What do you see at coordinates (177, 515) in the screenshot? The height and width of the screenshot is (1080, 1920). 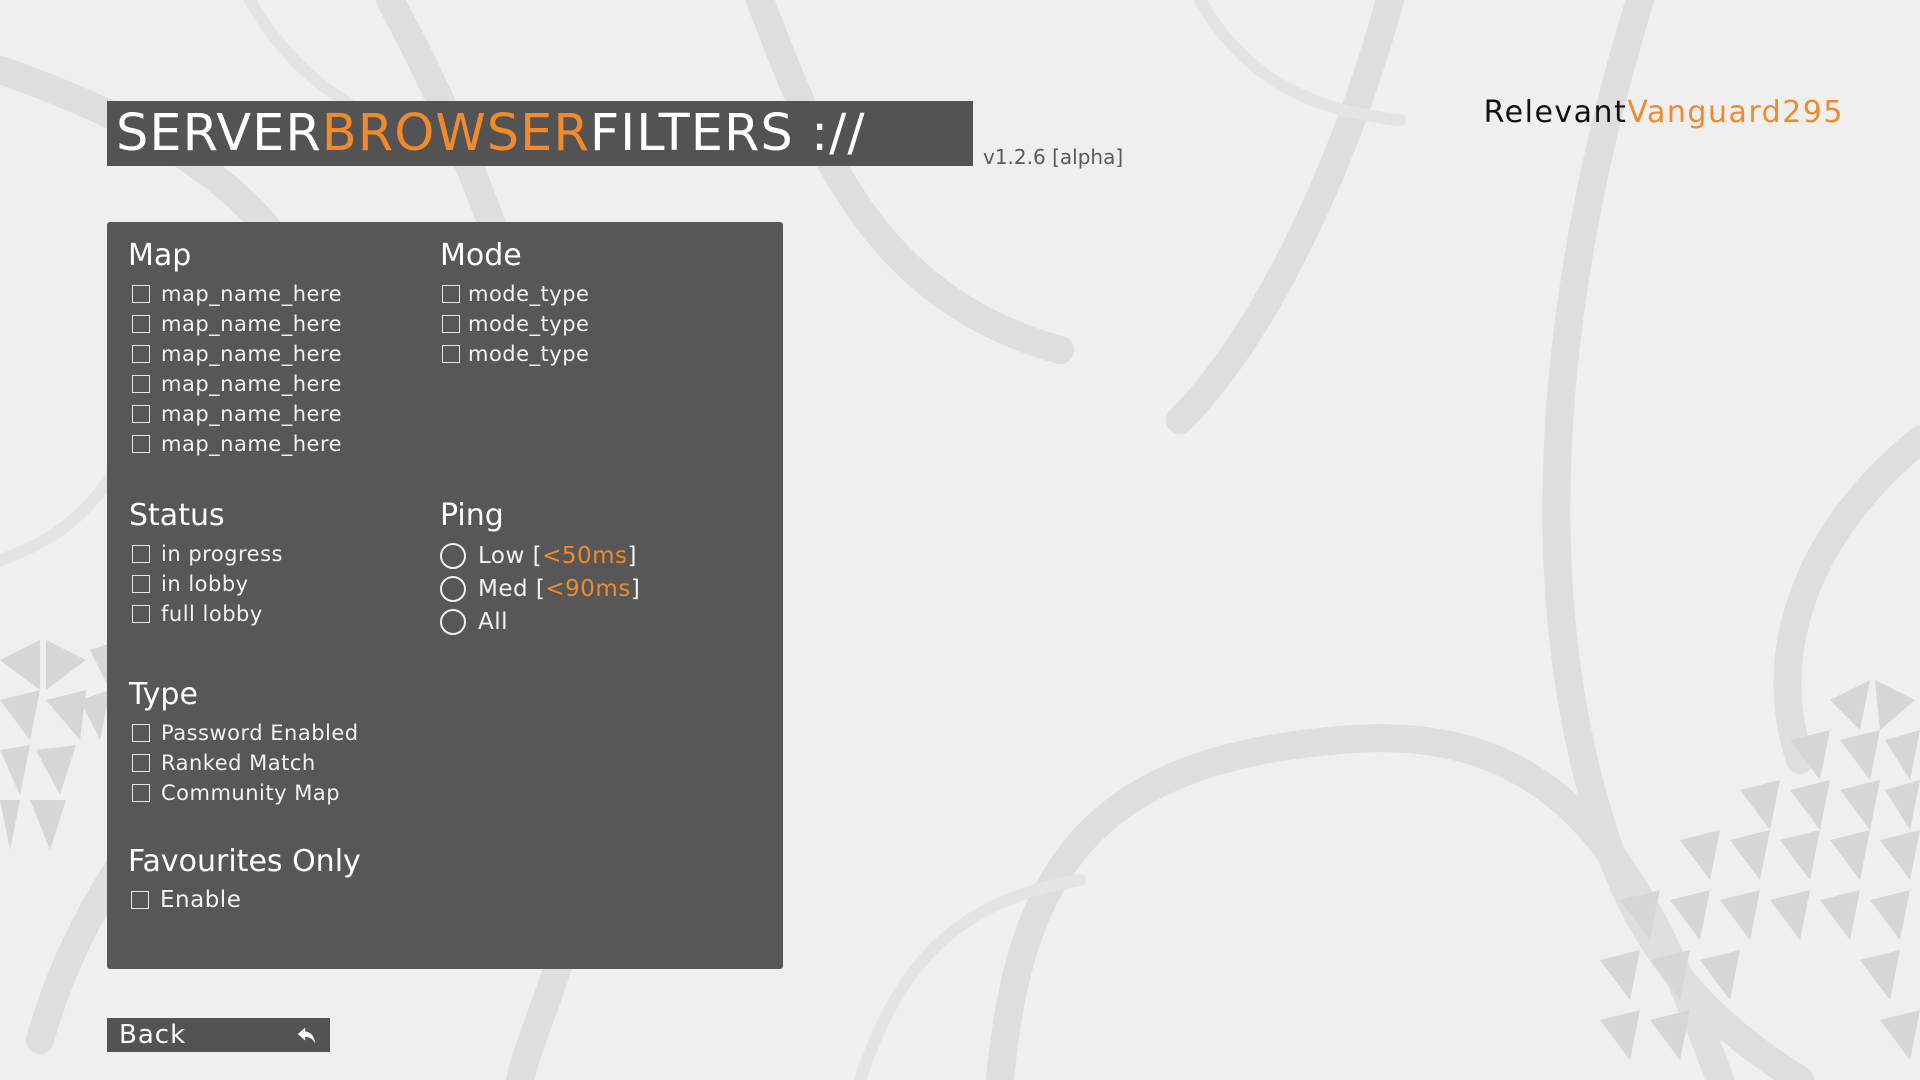 I see `status-heading: Status` at bounding box center [177, 515].